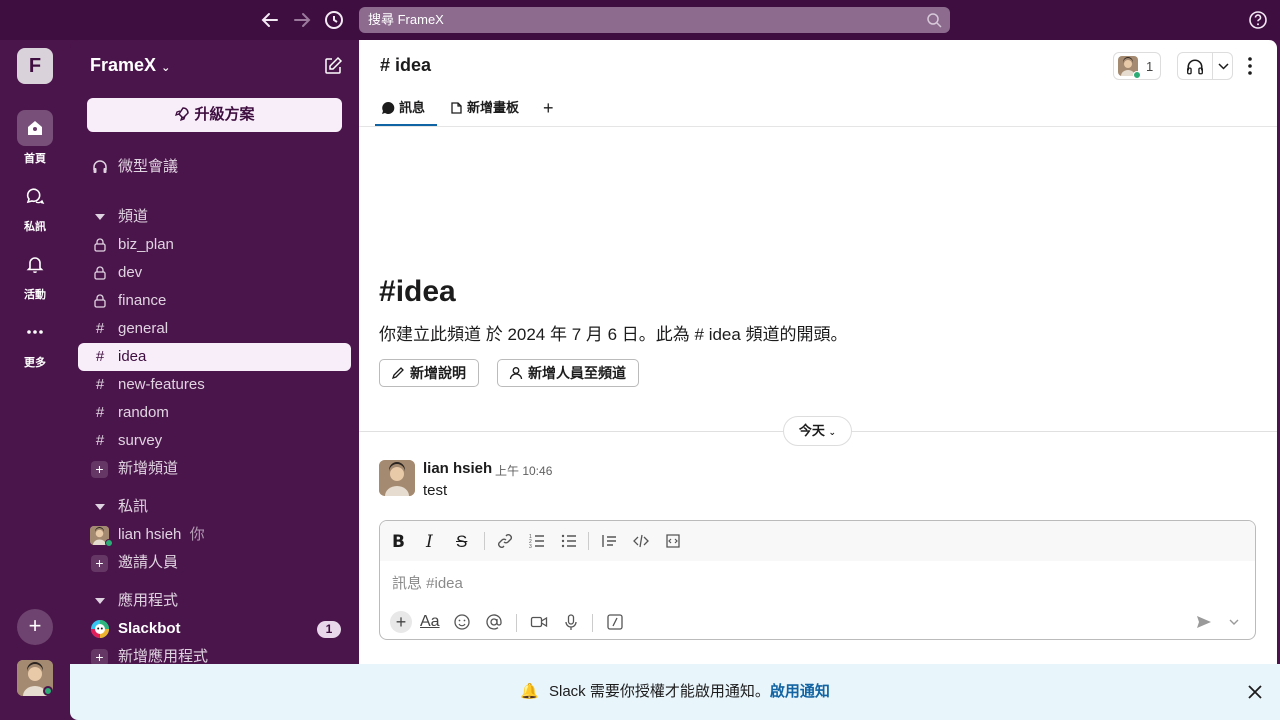 The height and width of the screenshot is (720, 1280). I want to click on bulleted-list-icon, so click(569, 541).